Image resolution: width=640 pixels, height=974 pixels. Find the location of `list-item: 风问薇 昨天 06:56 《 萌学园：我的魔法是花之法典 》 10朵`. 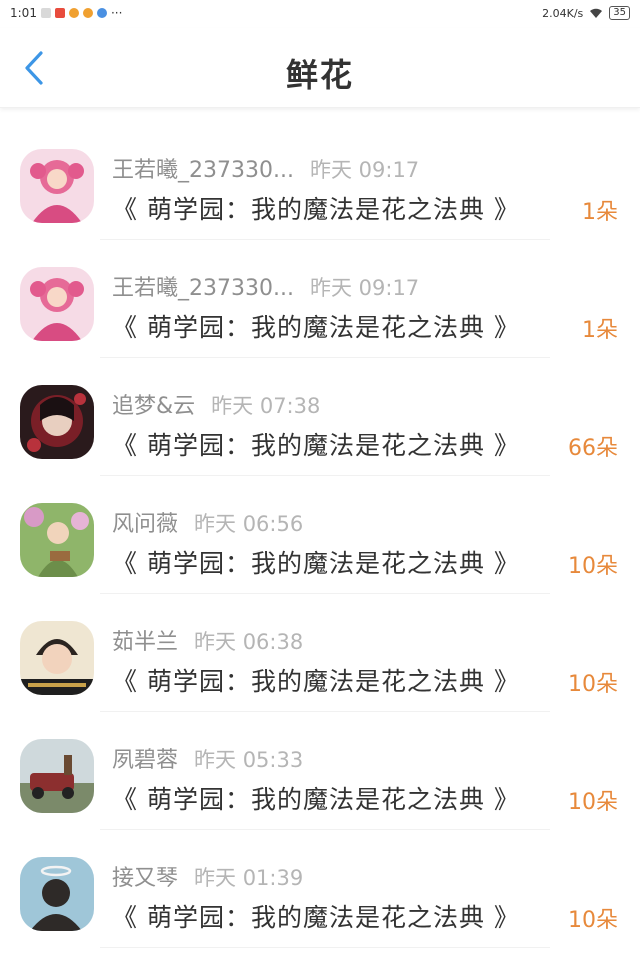

list-item: 风问薇 昨天 06:56 《 萌学园：我的魔法是花之法典 》 10朵 is located at coordinates (320, 535).